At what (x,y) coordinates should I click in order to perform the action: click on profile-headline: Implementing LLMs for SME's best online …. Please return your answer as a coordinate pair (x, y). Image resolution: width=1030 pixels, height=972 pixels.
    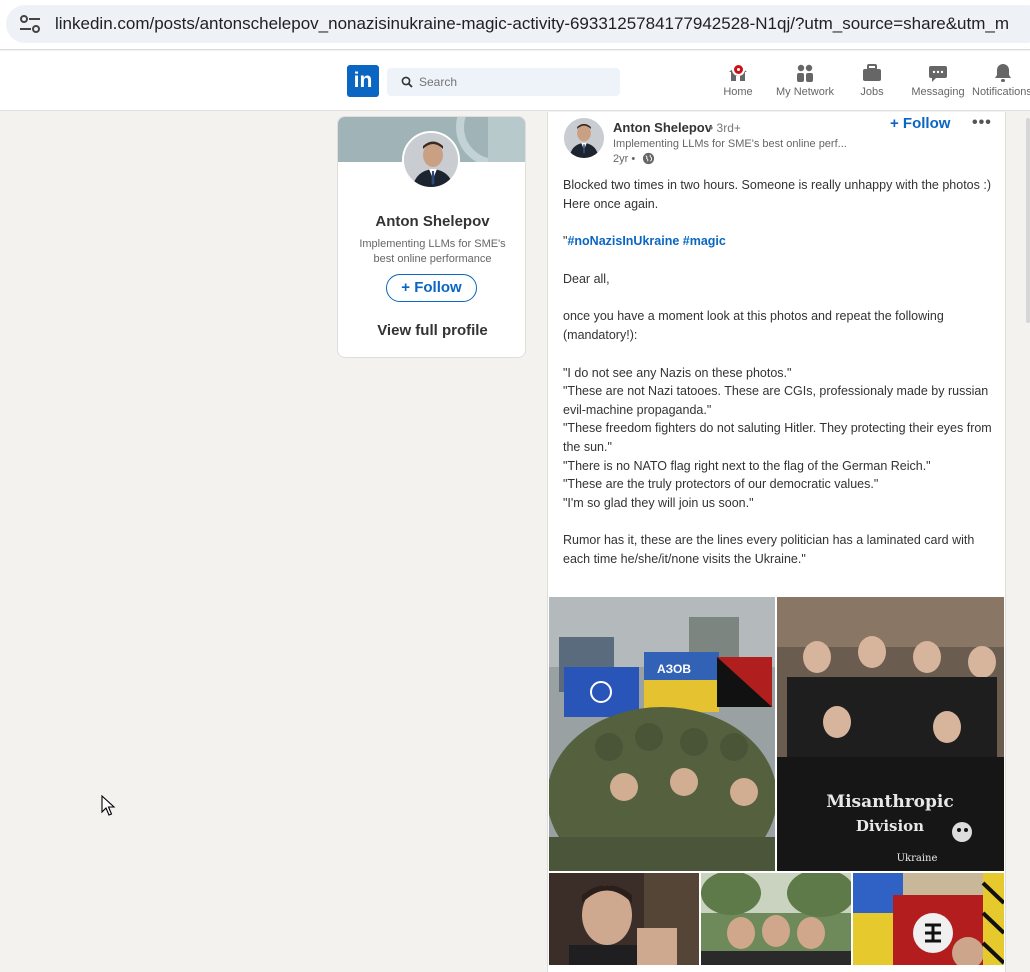
    Looking at the image, I should click on (432, 251).